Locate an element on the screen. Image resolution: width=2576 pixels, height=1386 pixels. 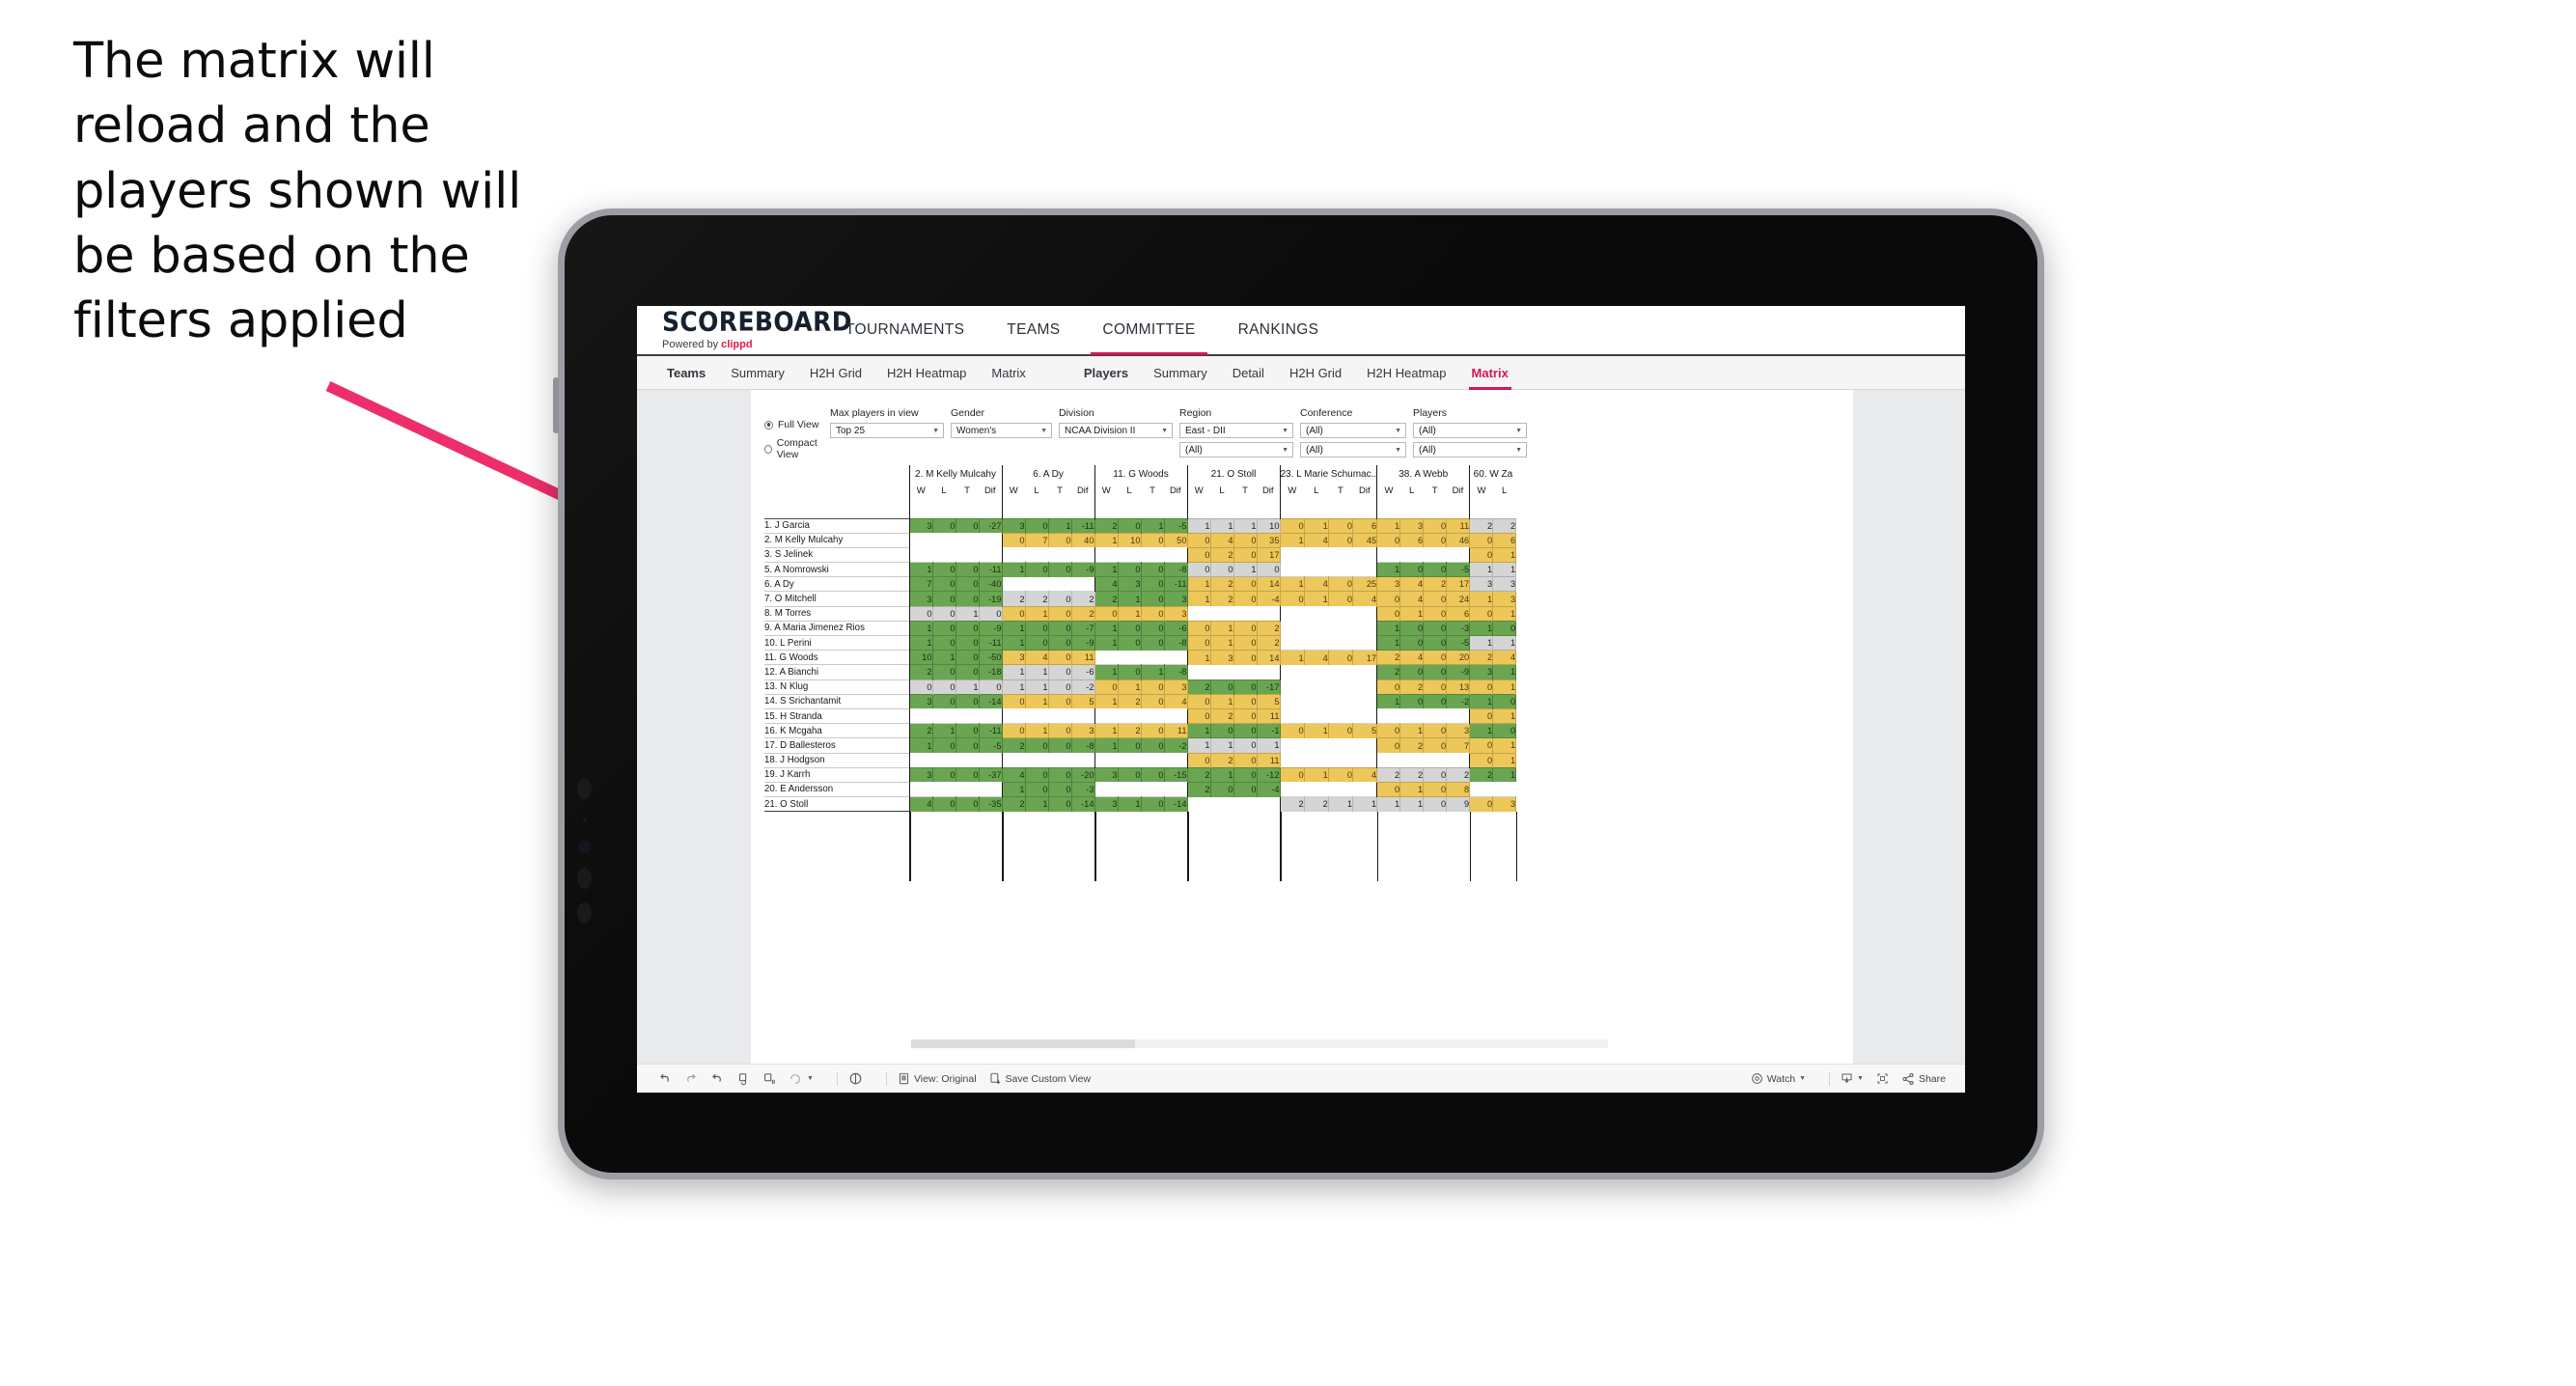
matrix-row-label: 18. J Hodgson is located at coordinates (836, 760).